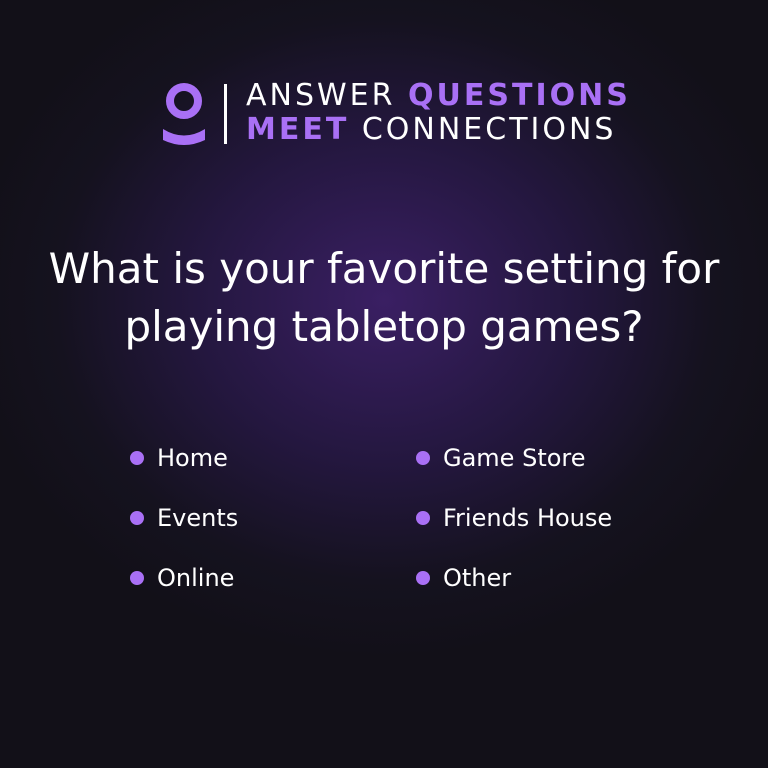 The image size is (768, 768). What do you see at coordinates (298, 129) in the screenshot?
I see `tagline-meet: MEET` at bounding box center [298, 129].